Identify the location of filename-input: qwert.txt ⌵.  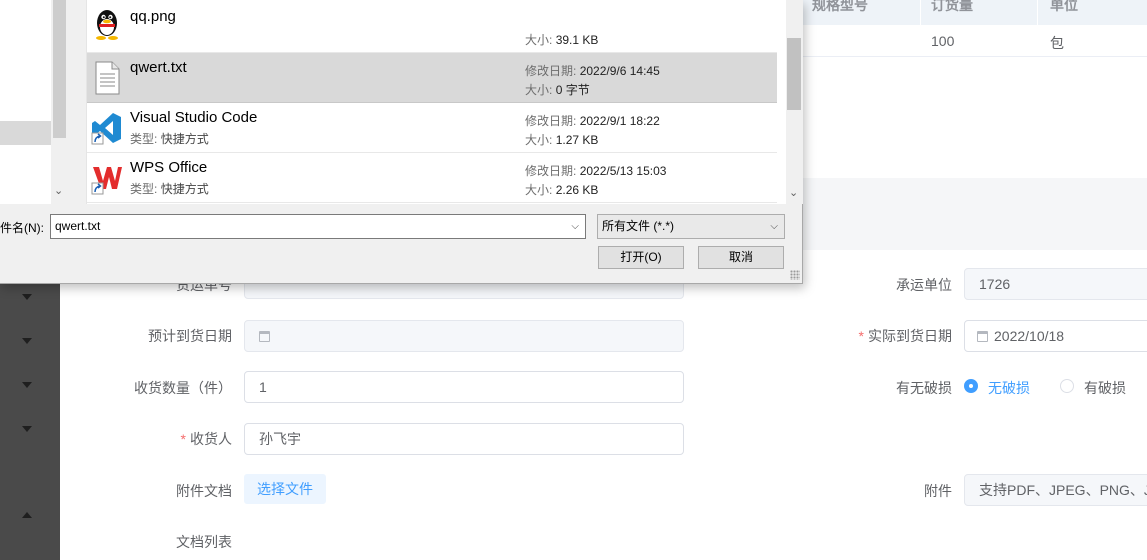
(318, 226).